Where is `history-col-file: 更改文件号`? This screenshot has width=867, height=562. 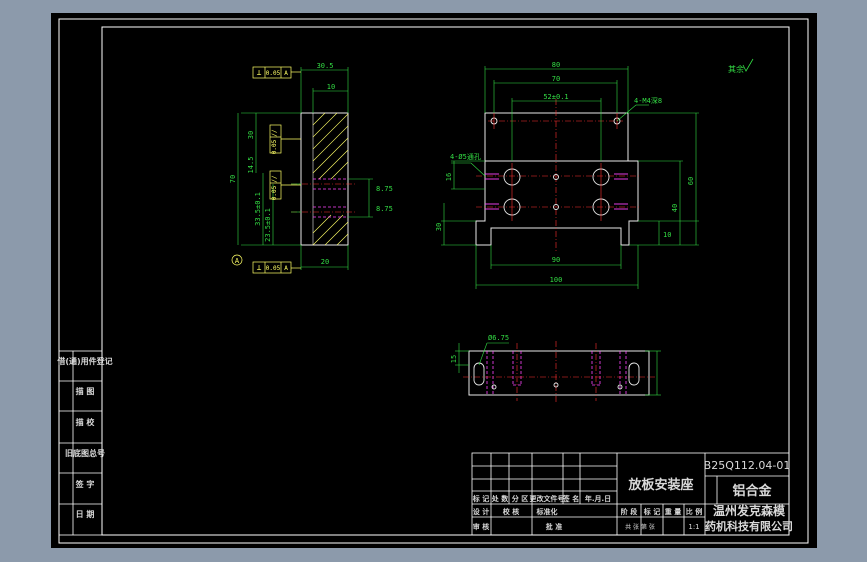 history-col-file: 更改文件号 is located at coordinates (547, 498).